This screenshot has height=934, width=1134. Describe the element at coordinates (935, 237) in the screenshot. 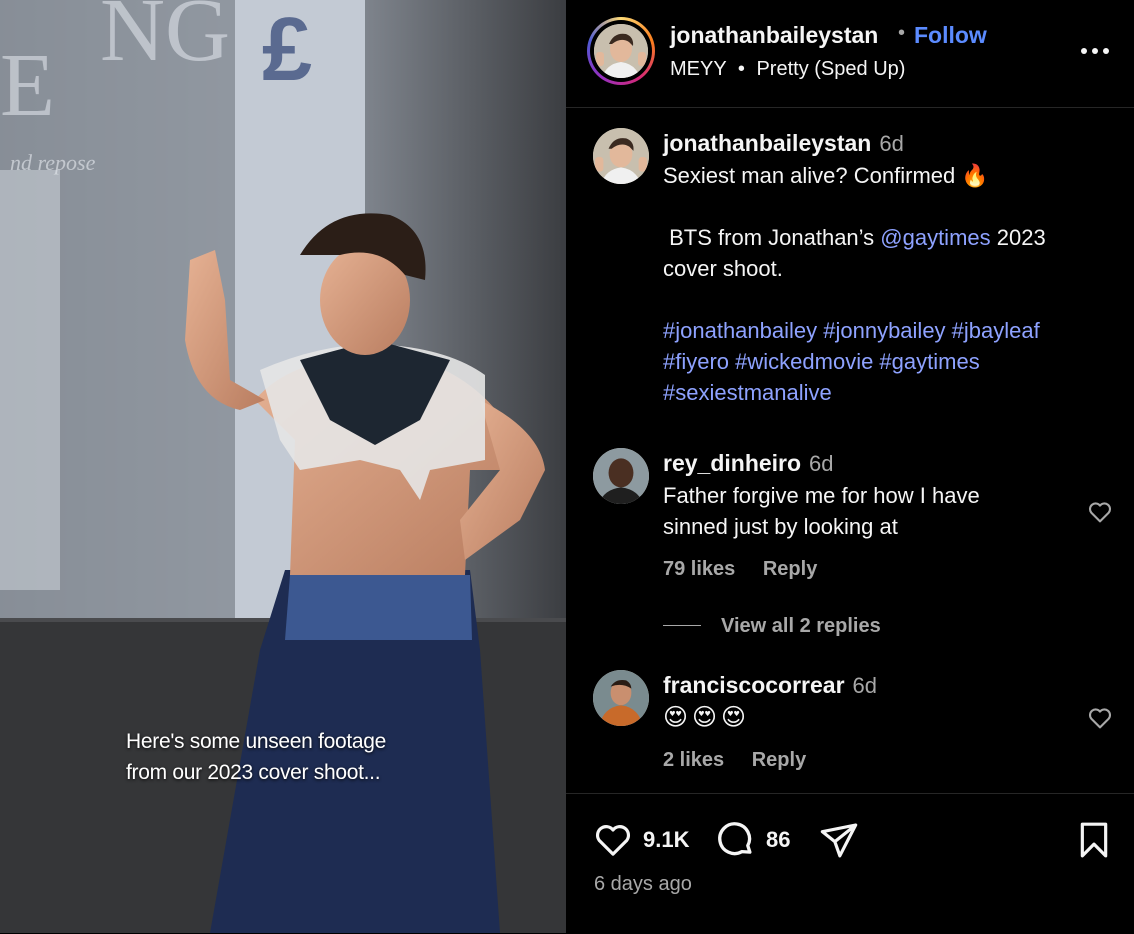

I see `mention-link: @gaytimes` at that location.